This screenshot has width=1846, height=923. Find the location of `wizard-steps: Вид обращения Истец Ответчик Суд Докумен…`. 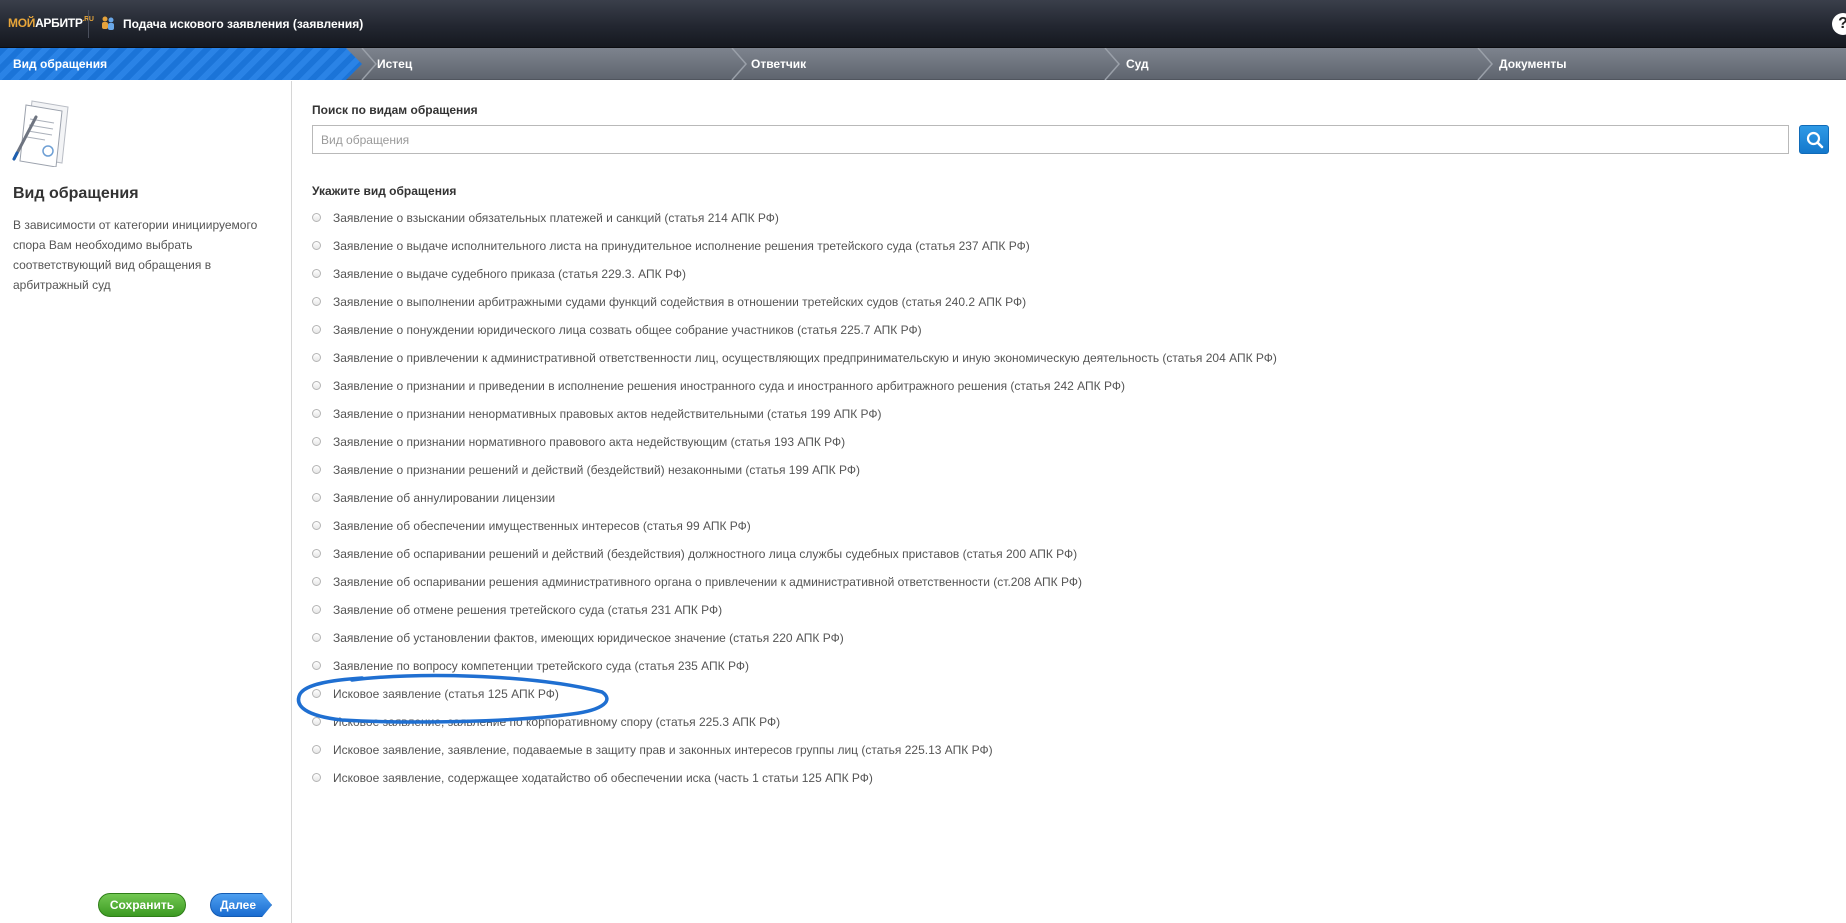

wizard-steps: Вид обращения Истец Ответчик Суд Докумен… is located at coordinates (923, 64).